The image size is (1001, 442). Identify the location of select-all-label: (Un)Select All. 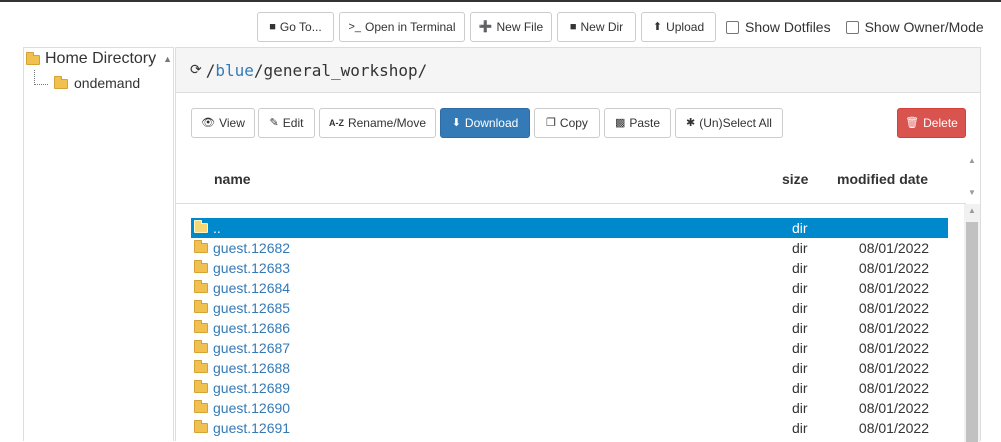
(735, 123).